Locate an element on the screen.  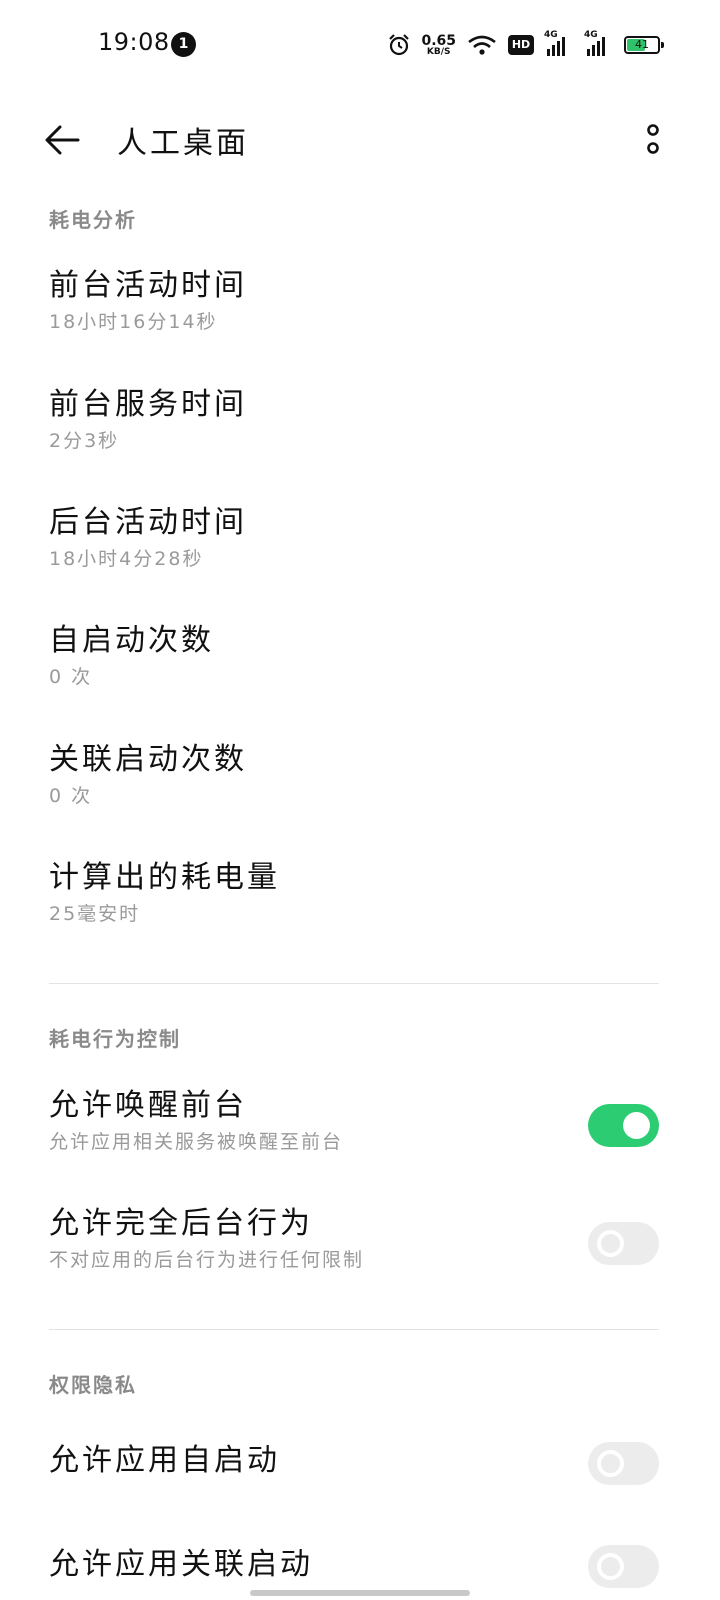
item-title: 关联启动次数 is located at coordinates (148, 759).